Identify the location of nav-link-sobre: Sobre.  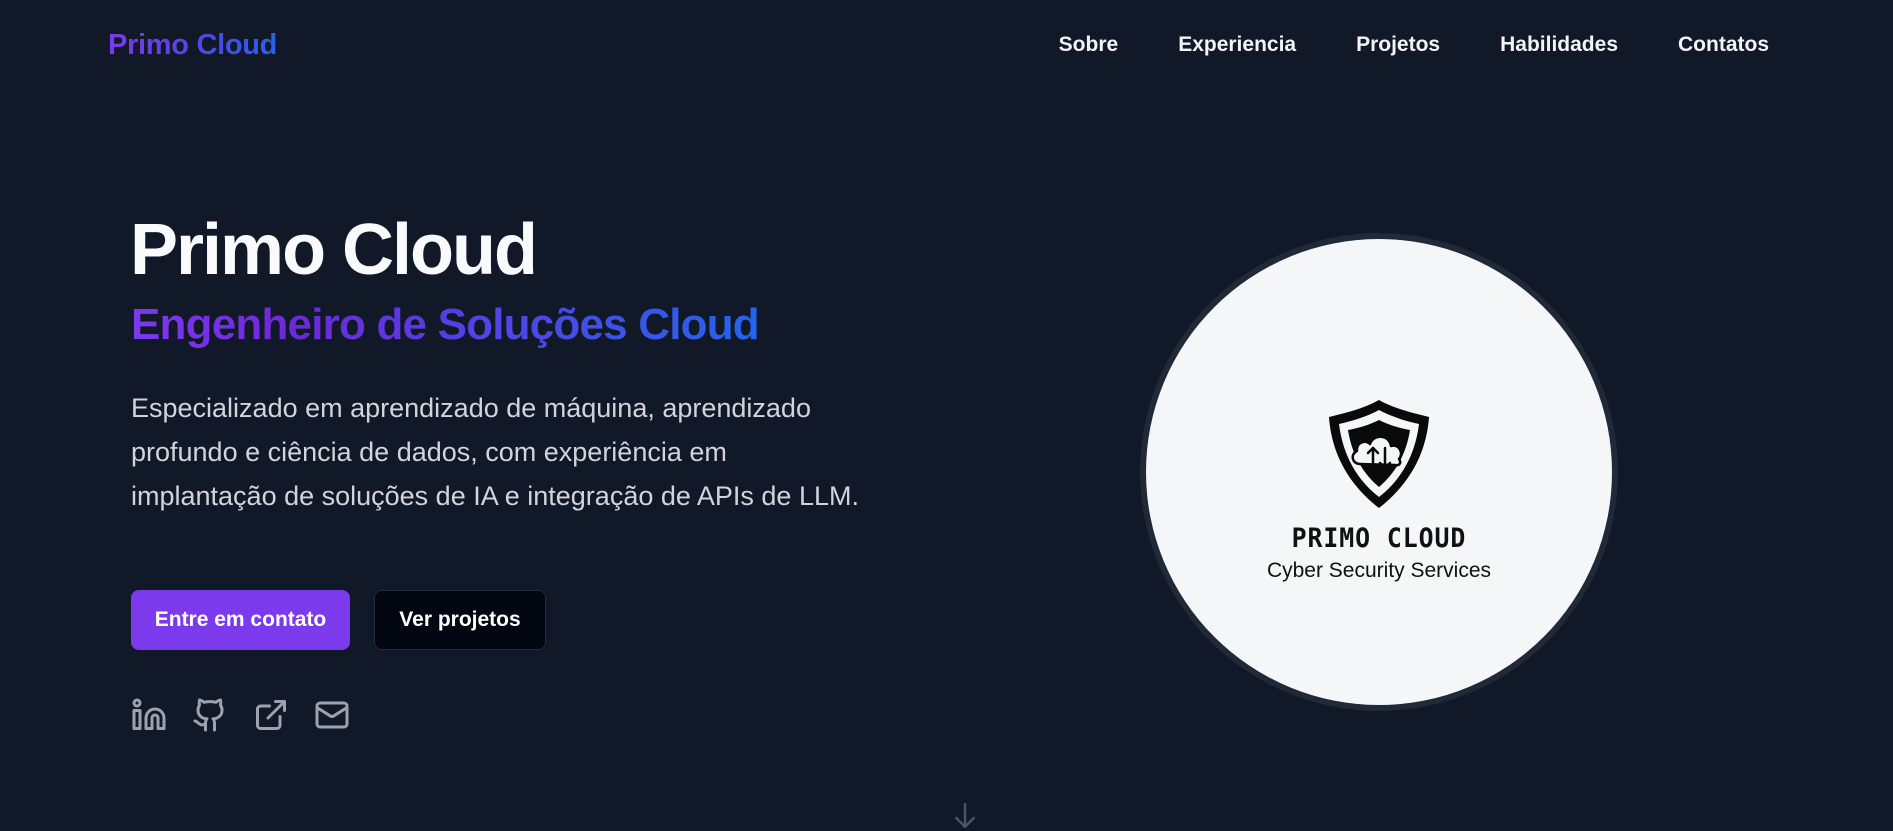
(1089, 45).